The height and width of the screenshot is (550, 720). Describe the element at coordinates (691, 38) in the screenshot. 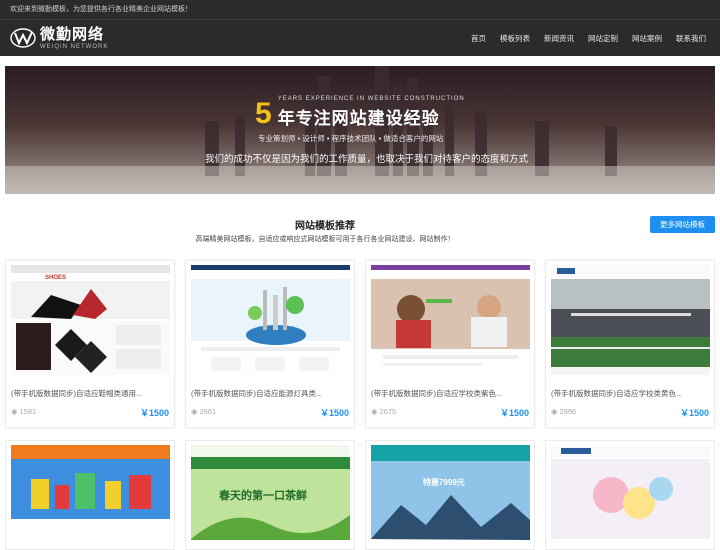

I see `nav-contact: 联系我们` at that location.